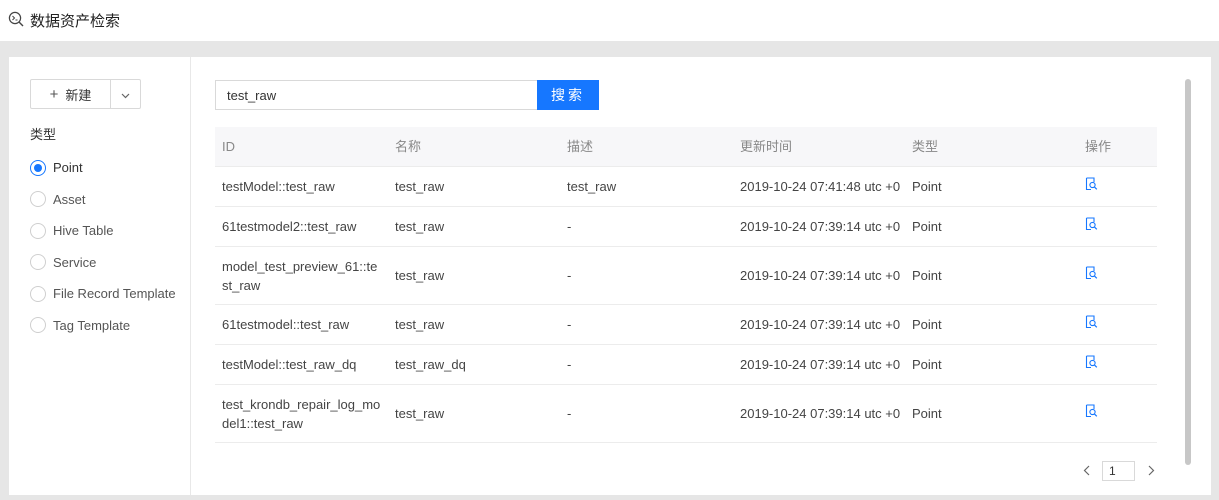 The image size is (1219, 500). I want to click on pagination: 1, so click(1118, 471).